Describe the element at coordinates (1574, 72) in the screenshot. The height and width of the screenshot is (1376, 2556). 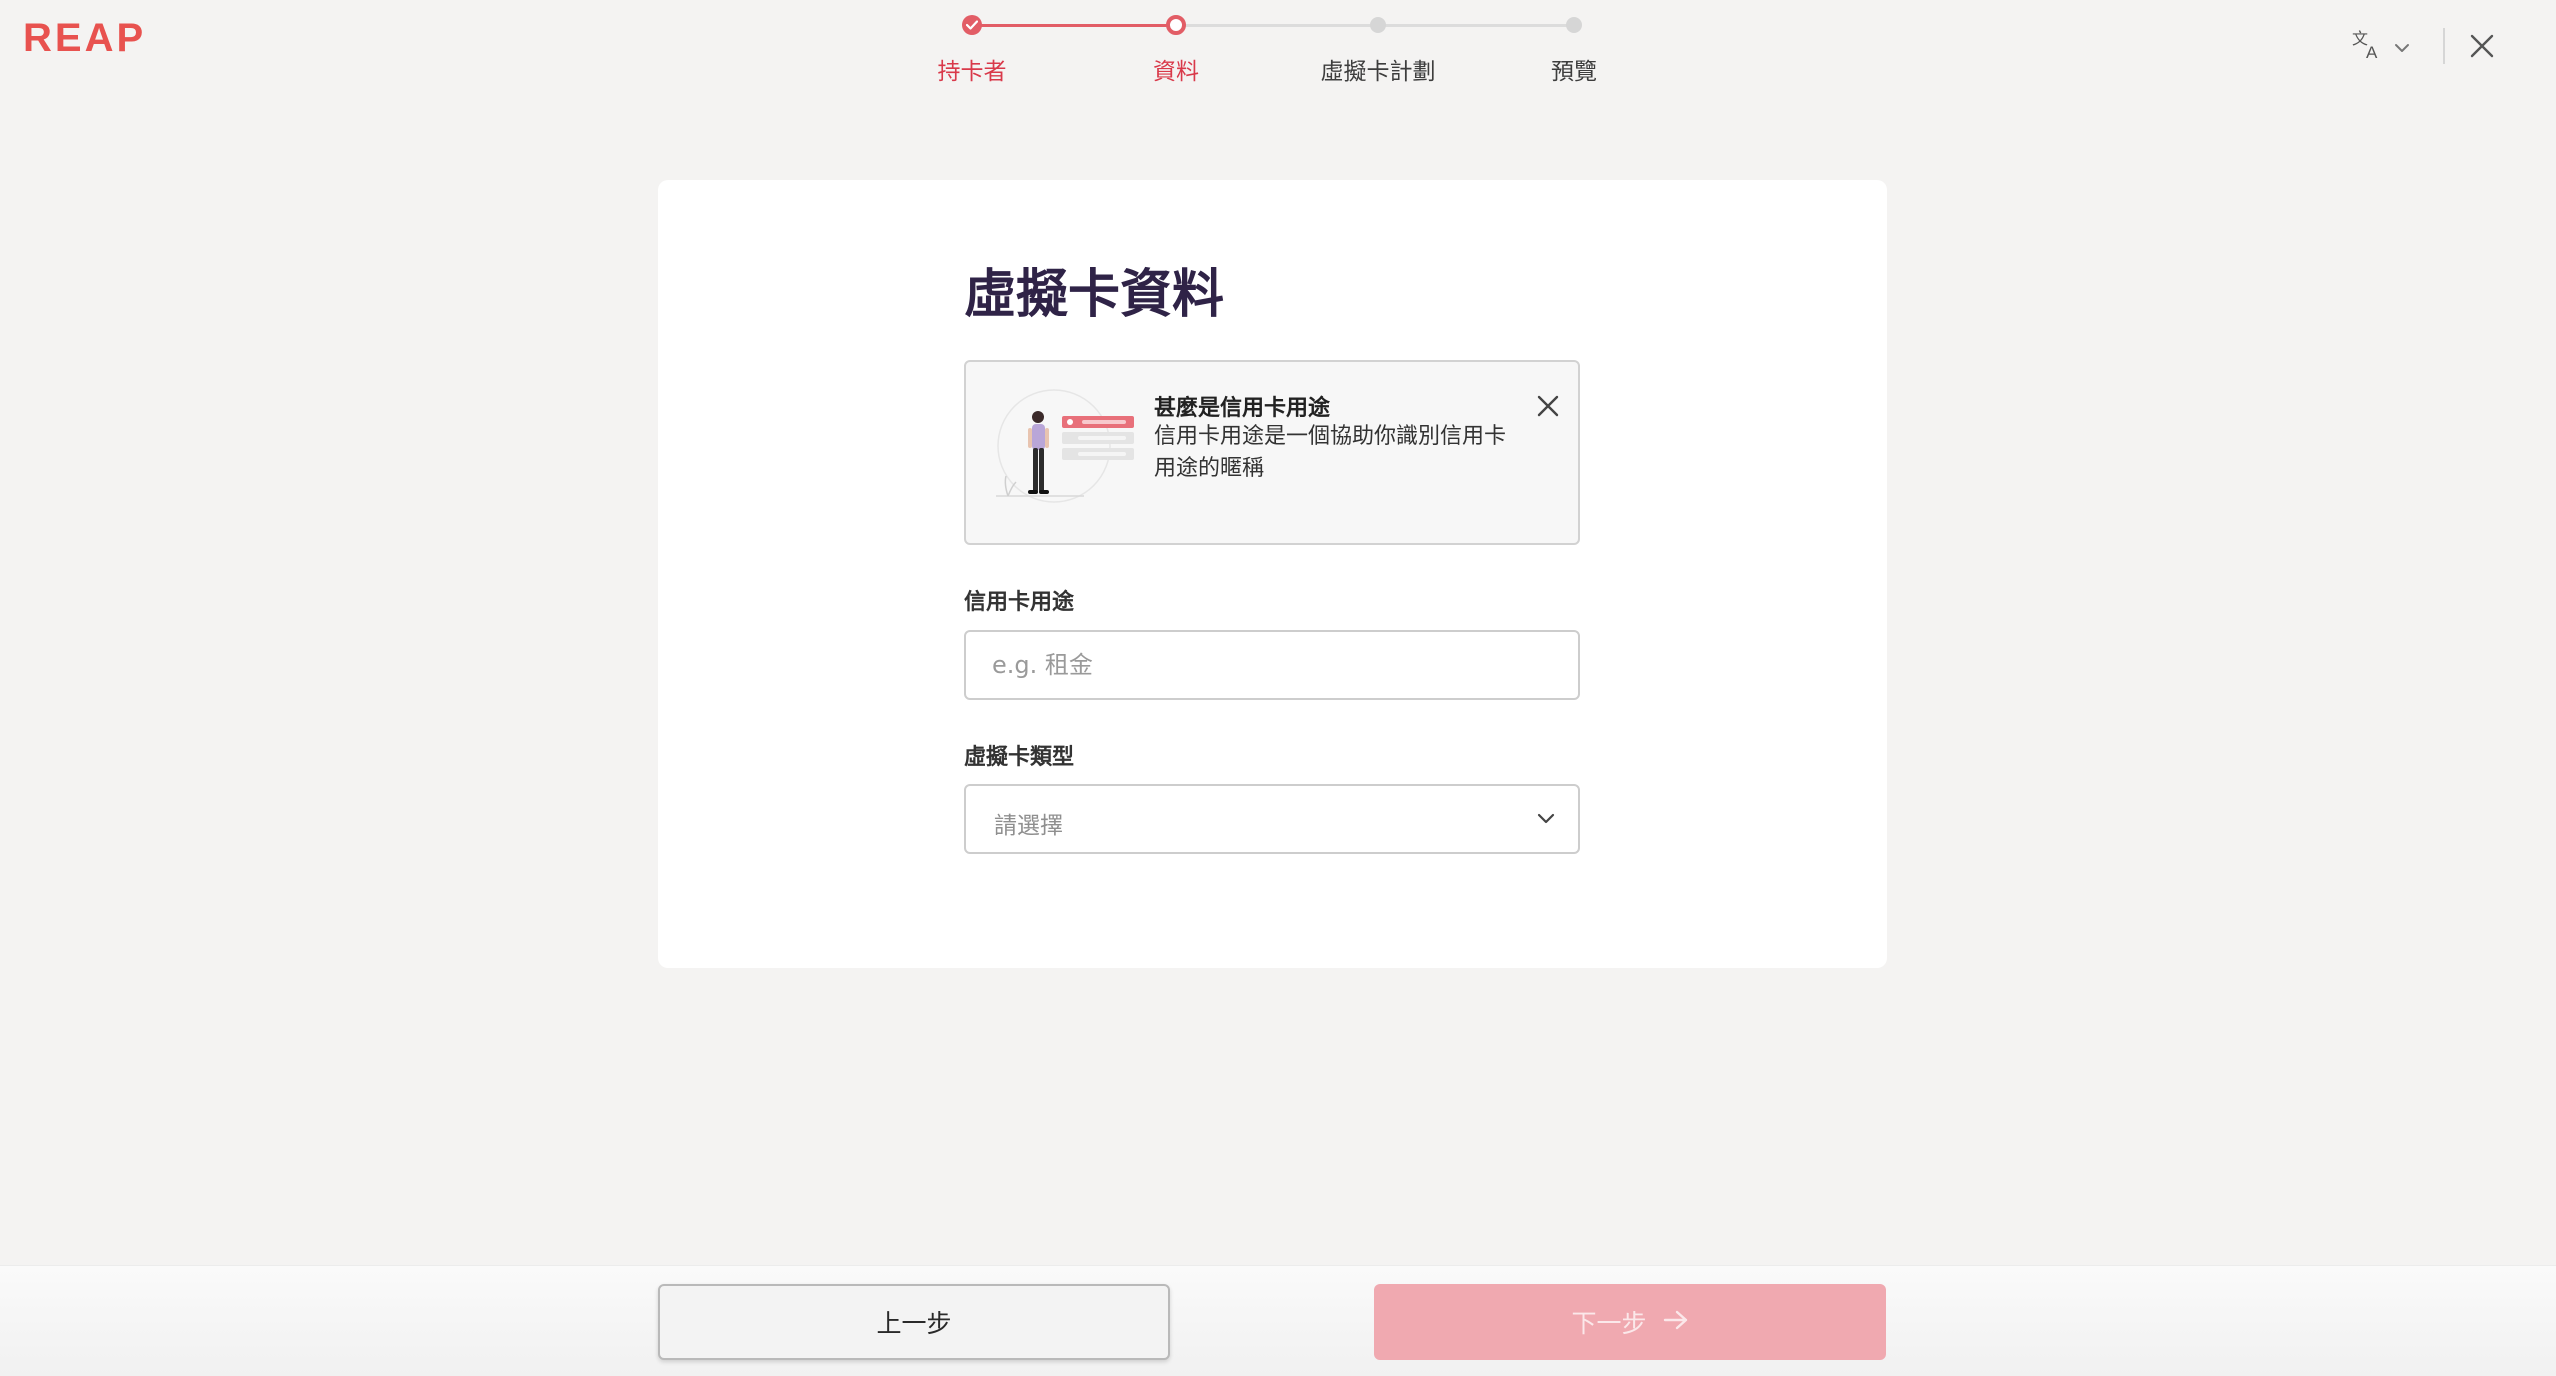
I see `step-label-preview: 預覽` at that location.